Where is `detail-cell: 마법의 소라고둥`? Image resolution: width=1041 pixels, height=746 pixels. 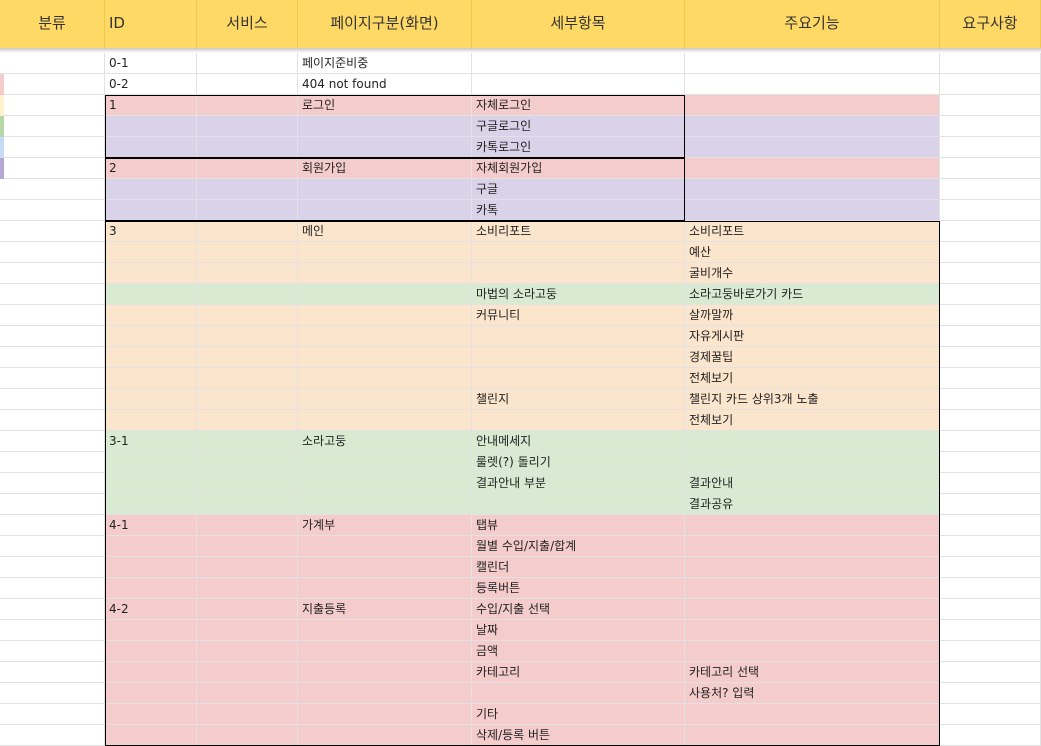 detail-cell: 마법의 소라고둥 is located at coordinates (578, 294).